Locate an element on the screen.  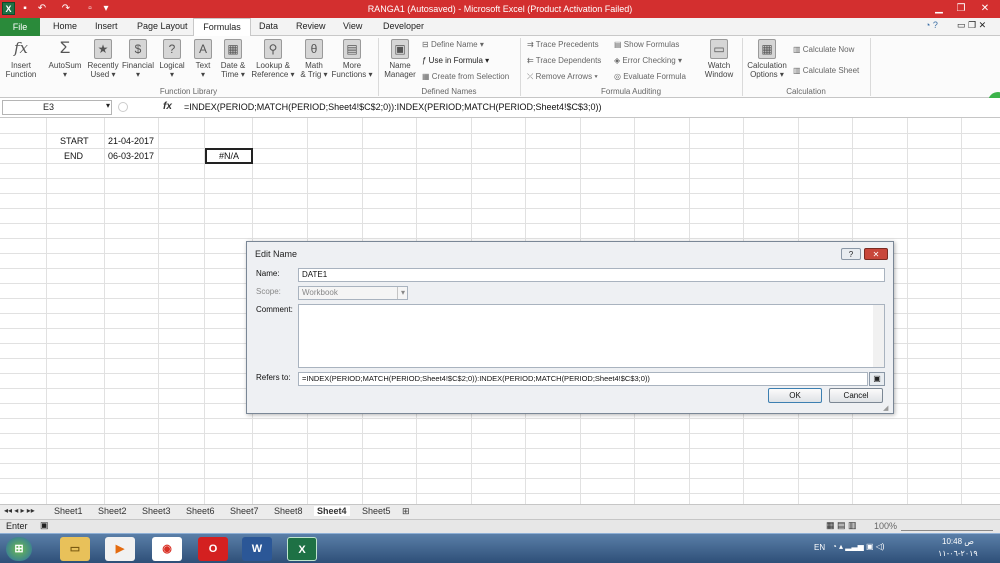
show-formulas-button: ▤ Show Formulas is located at coordinates (646, 44).